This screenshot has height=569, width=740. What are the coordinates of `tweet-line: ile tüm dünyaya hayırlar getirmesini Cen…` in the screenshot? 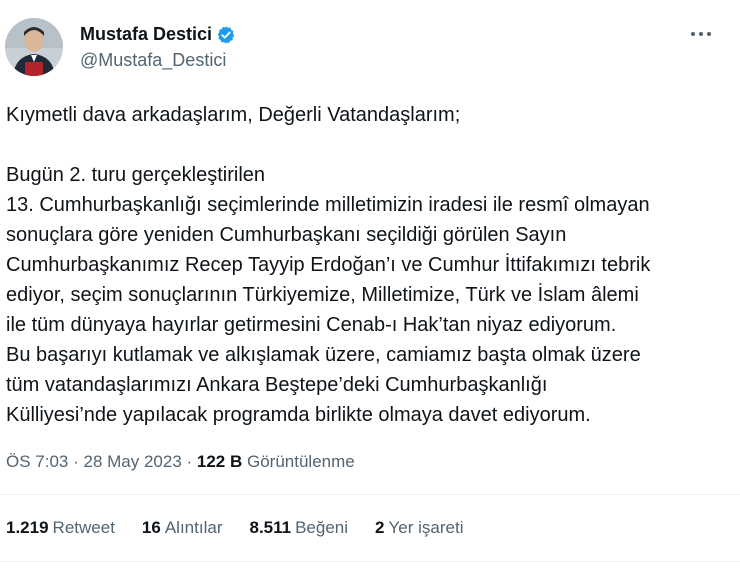 It's located at (311, 325).